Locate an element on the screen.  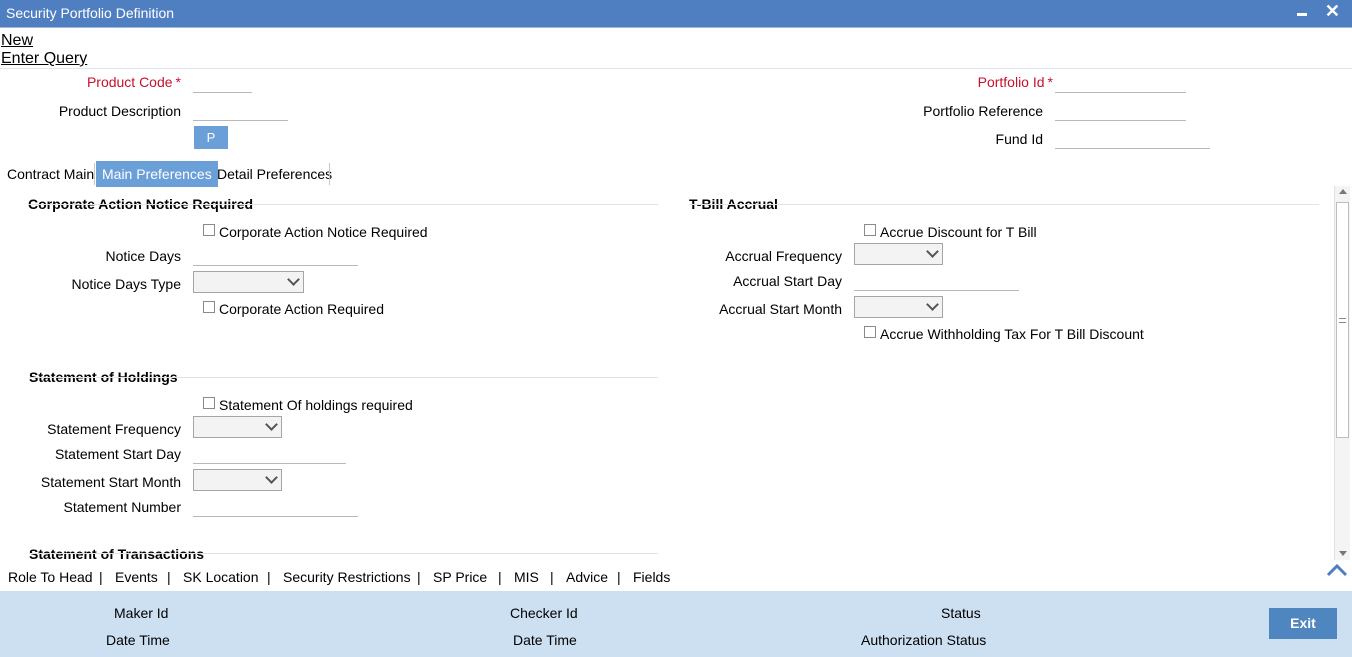
accrual-start-day-field is located at coordinates (936, 280).